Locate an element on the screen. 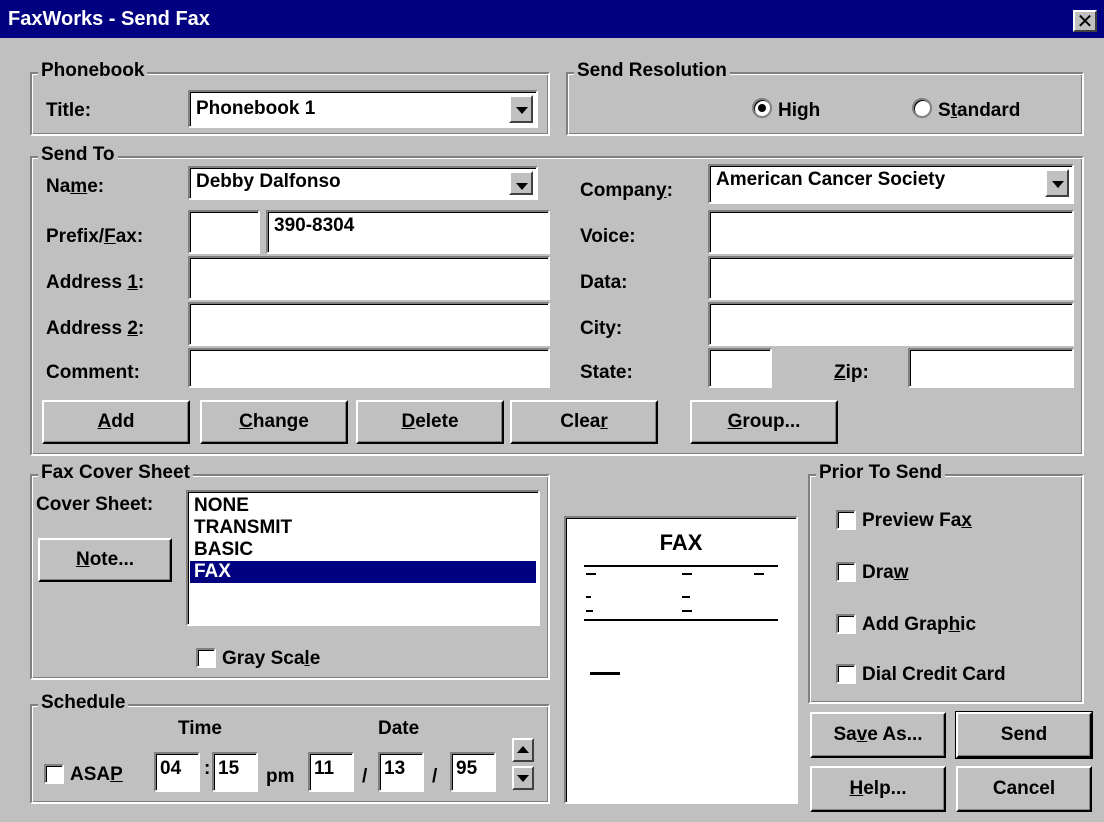 Image resolution: width=1104 pixels, height=822 pixels. preview-page-graphic is located at coordinates (681, 620).